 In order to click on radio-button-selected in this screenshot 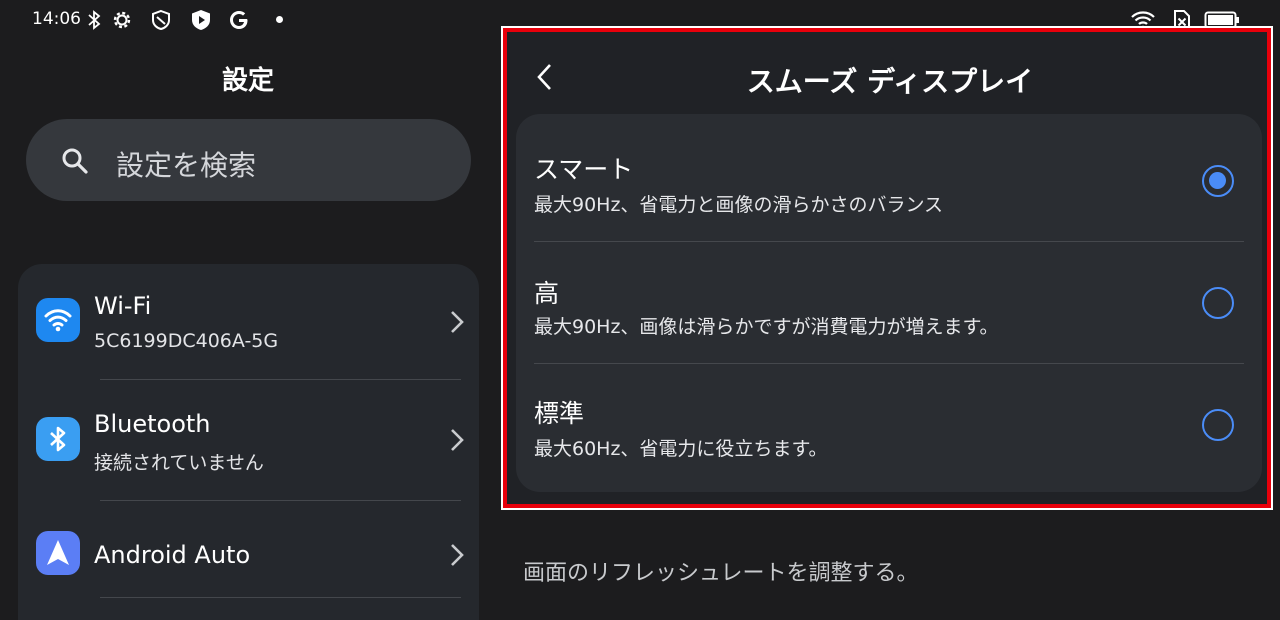, I will do `click(1218, 181)`.